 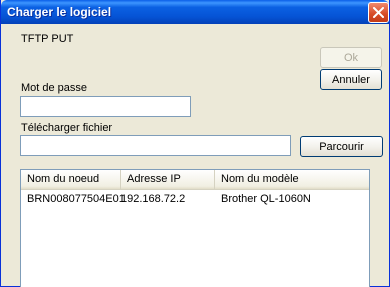 I want to click on column-header-node-name: Nom du noeud, so click(x=71, y=179).